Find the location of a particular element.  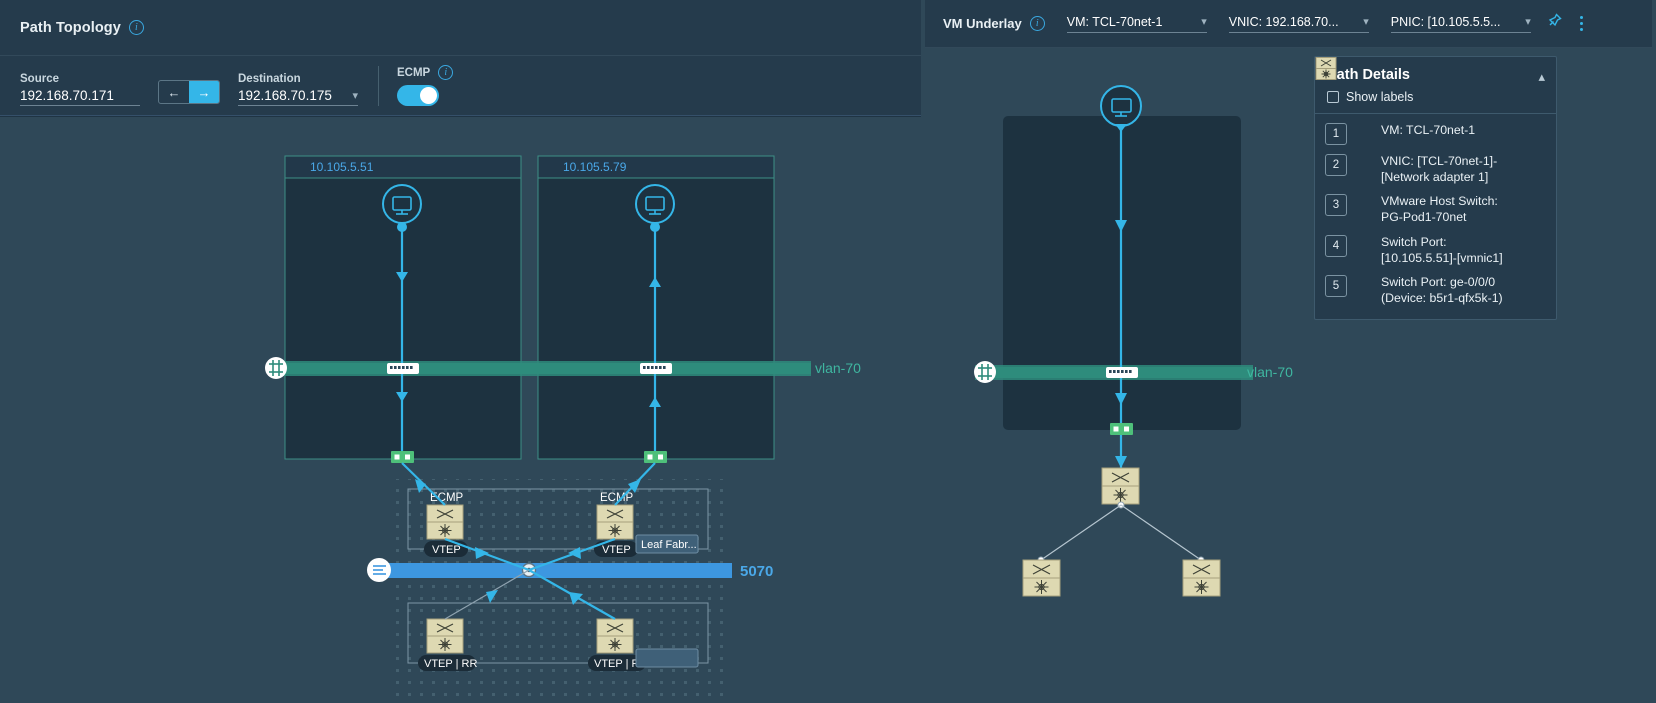

kebab-menu-icon is located at coordinates (1581, 23).